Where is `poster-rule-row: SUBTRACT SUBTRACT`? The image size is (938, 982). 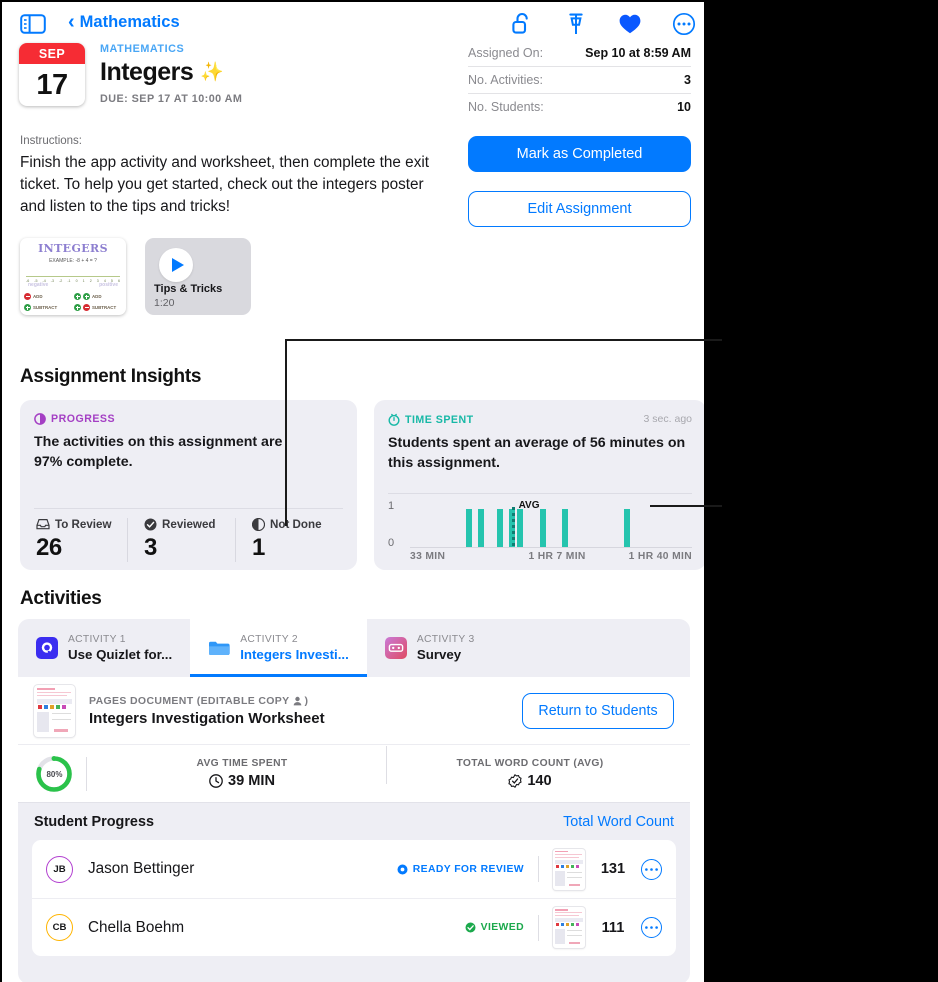
poster-rule-row: SUBTRACT SUBTRACT is located at coordinates (73, 307).